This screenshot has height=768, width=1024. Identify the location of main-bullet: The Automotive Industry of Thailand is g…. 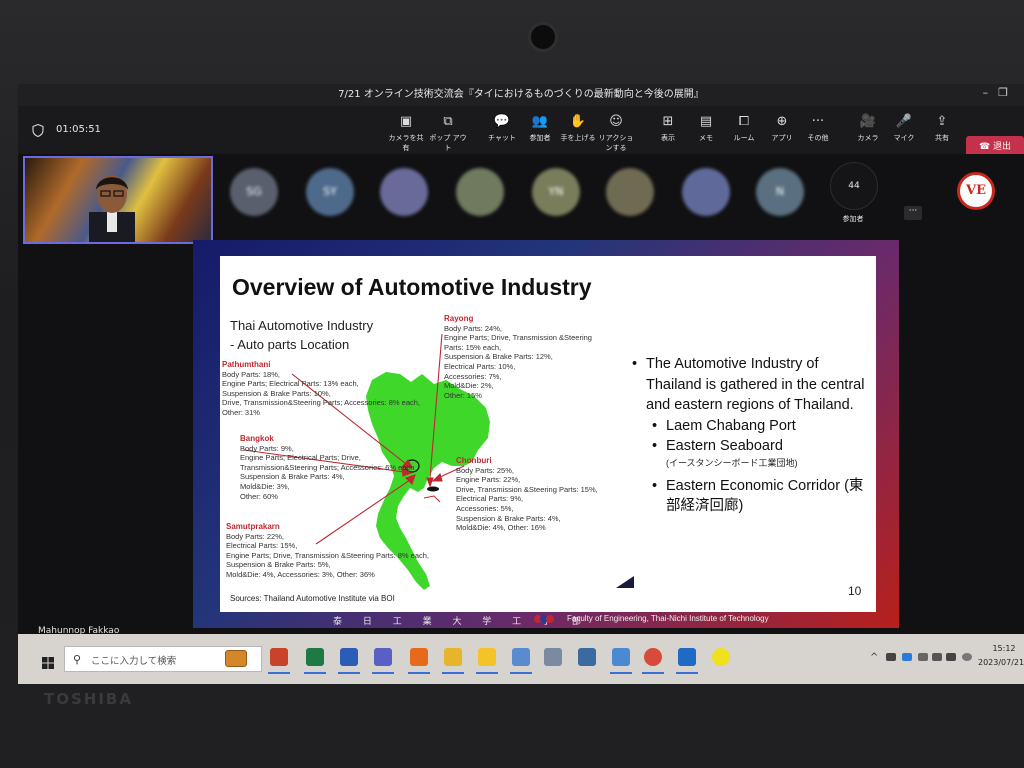
(750, 385).